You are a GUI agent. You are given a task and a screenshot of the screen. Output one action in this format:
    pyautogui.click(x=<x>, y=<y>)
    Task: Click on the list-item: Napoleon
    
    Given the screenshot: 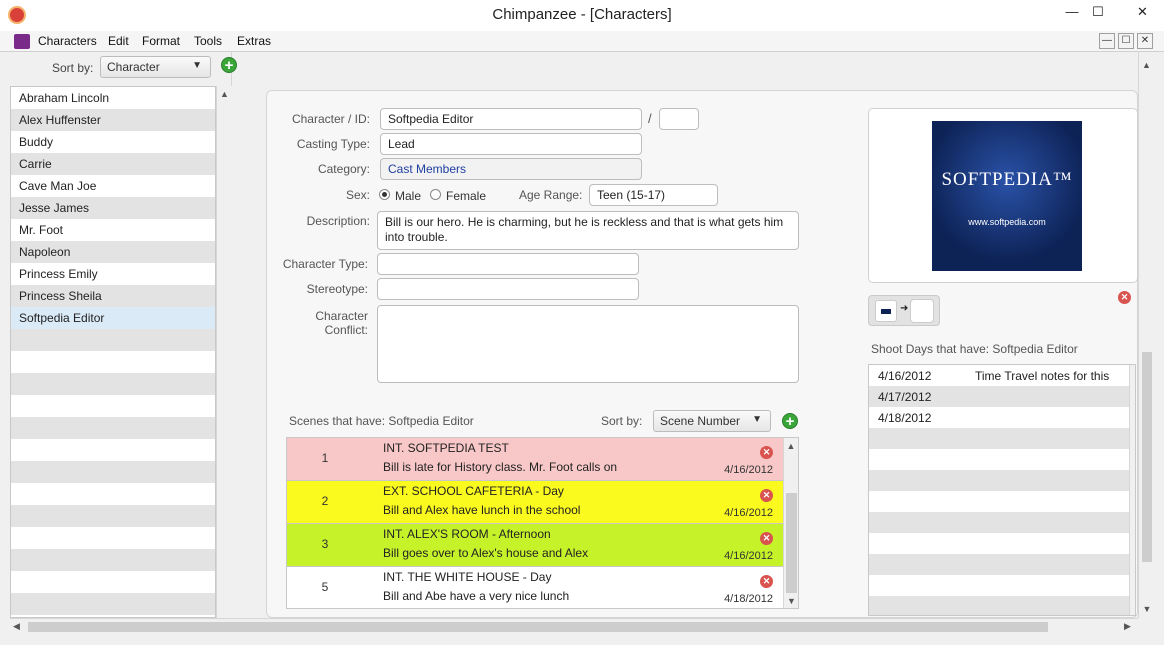 What is the action you would take?
    pyautogui.click(x=113, y=252)
    